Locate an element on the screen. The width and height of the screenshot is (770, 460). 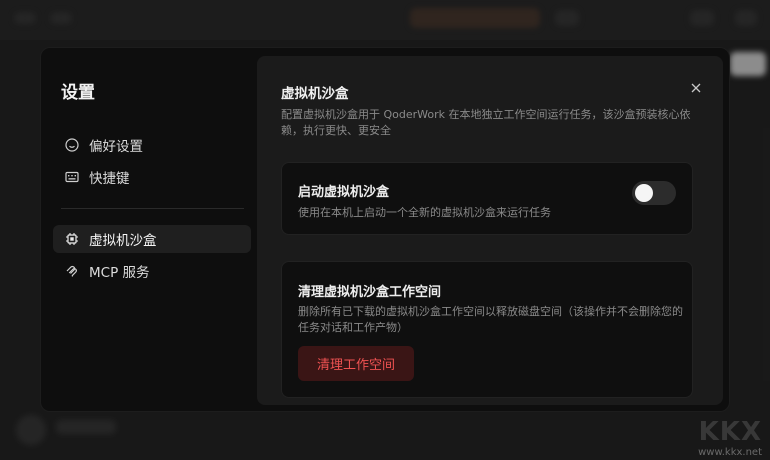
sidebar-title: 设置 is located at coordinates (78, 93).